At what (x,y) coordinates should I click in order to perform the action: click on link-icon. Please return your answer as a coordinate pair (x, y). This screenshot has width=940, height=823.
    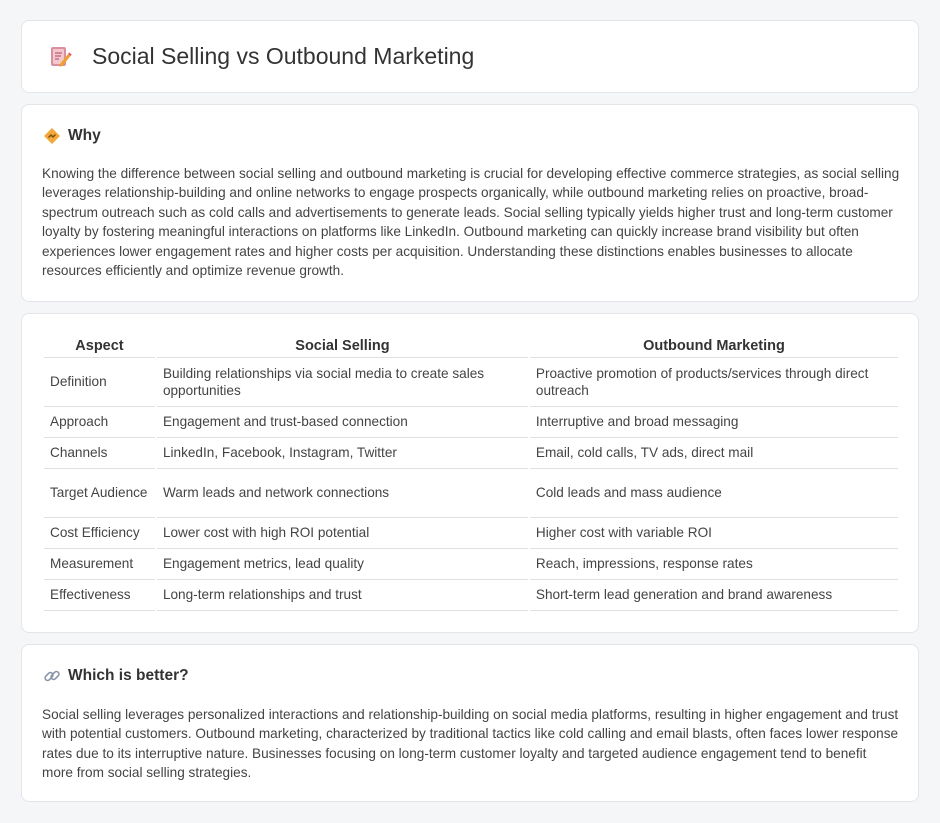
    Looking at the image, I should click on (52, 676).